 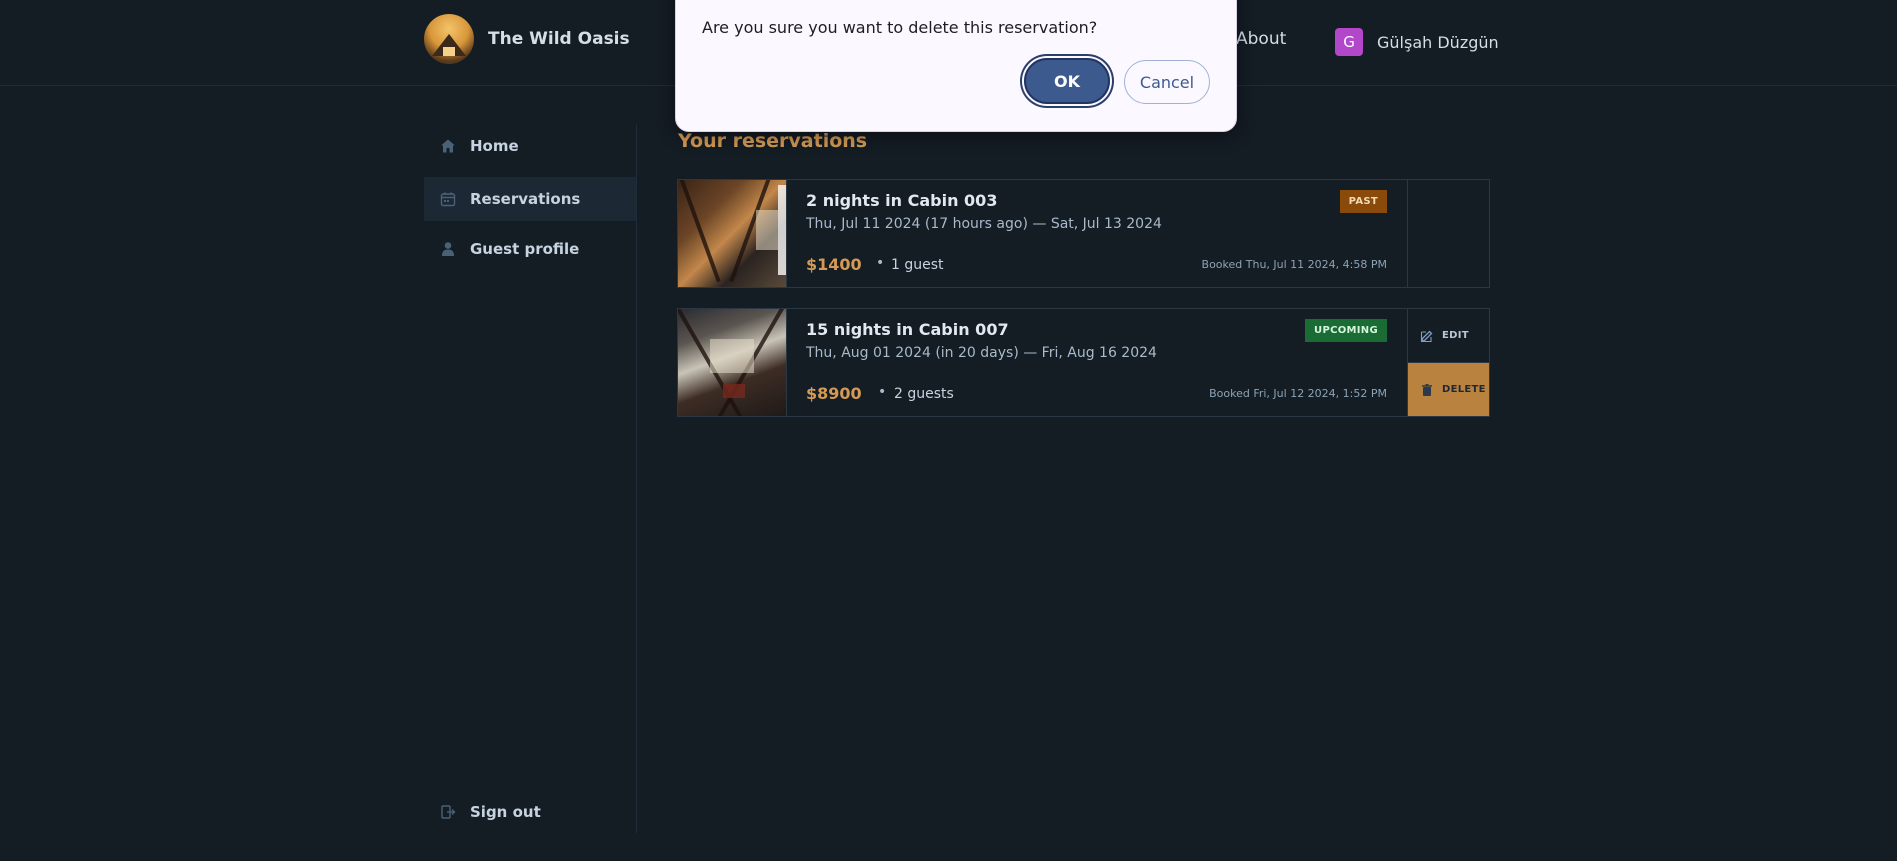 I want to click on trash-icon, so click(x=1427, y=389).